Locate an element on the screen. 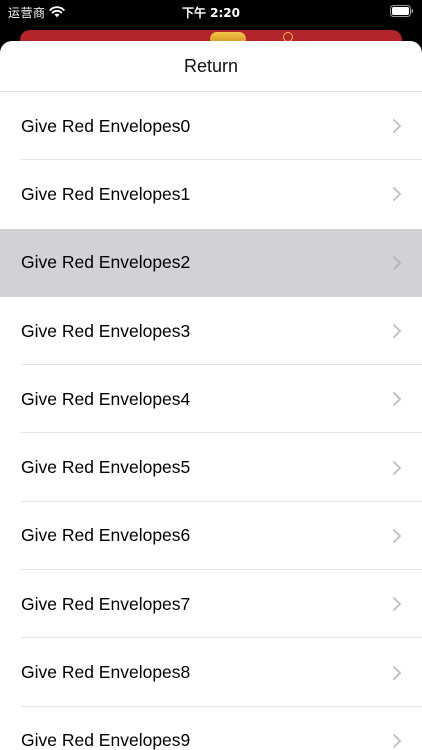  status-bar: 运营商 下午 2:20 is located at coordinates (211, 12).